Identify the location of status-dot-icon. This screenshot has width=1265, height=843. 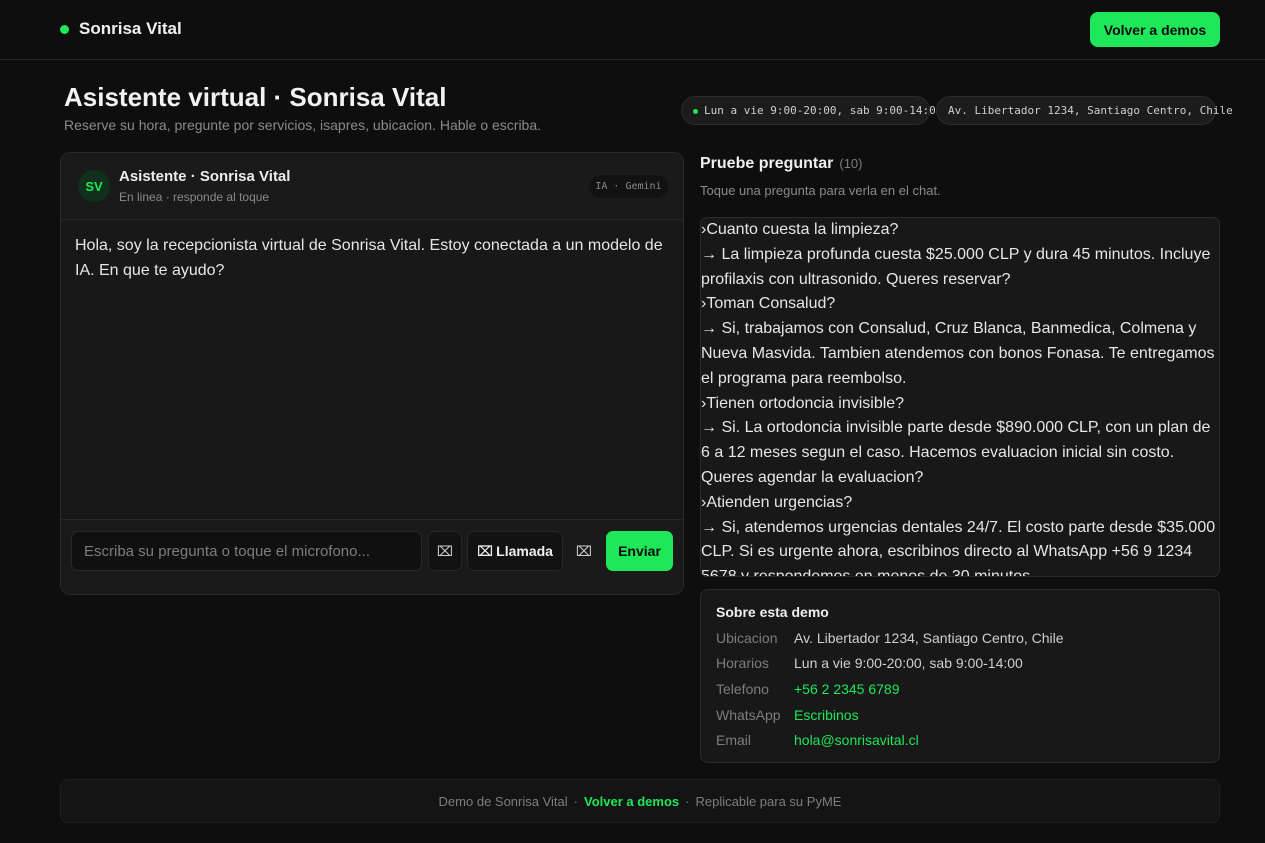
(695, 111).